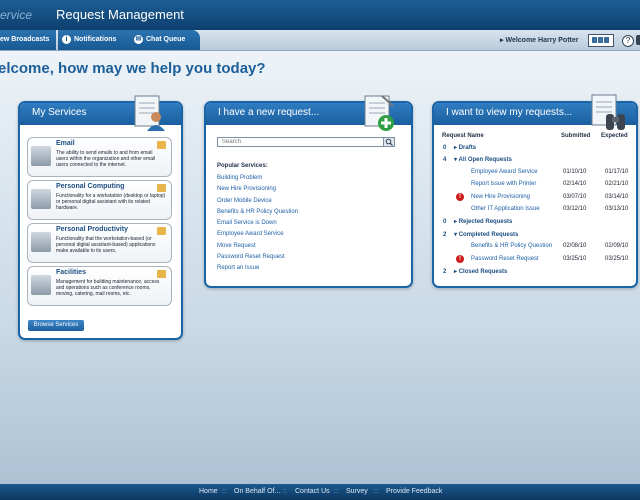 This screenshot has width=640, height=500. I want to click on welcome-user-label: Welcome Harry Potter, so click(542, 40).